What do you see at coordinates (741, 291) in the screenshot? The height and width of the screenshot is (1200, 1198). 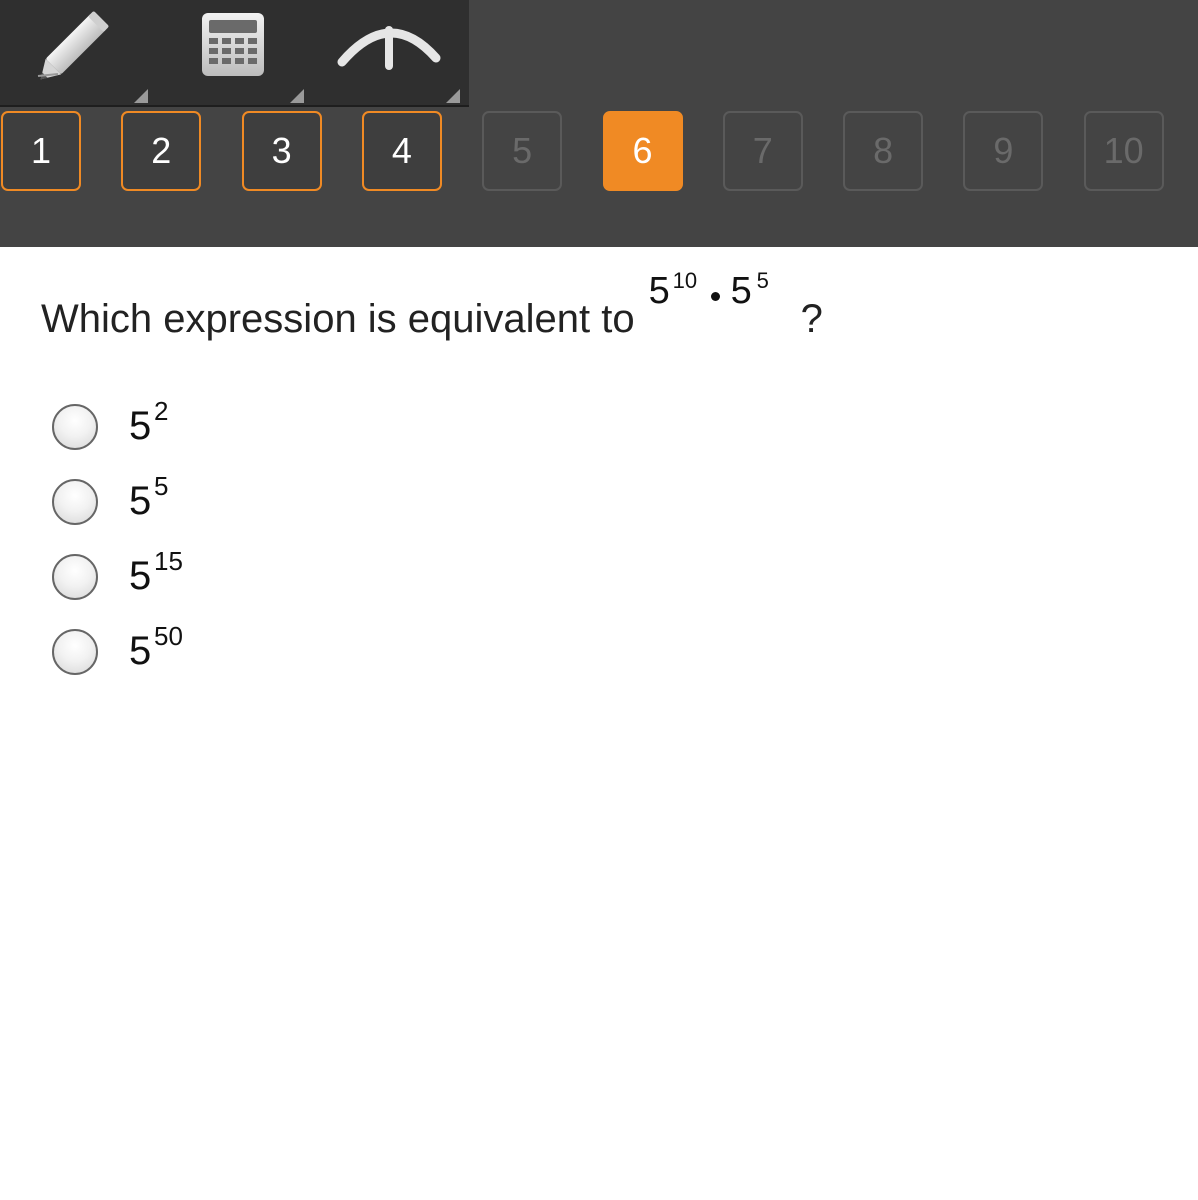 I see `term2-base: 5` at bounding box center [741, 291].